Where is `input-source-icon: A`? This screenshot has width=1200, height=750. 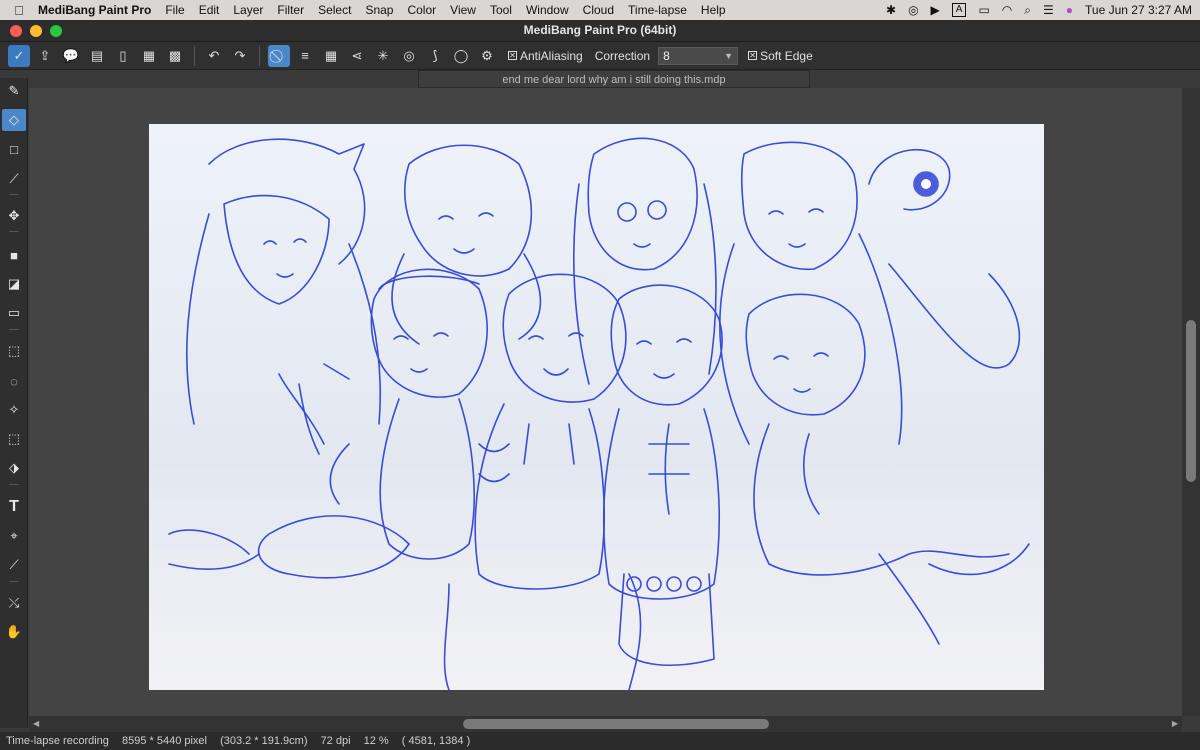 input-source-icon: A is located at coordinates (959, 10).